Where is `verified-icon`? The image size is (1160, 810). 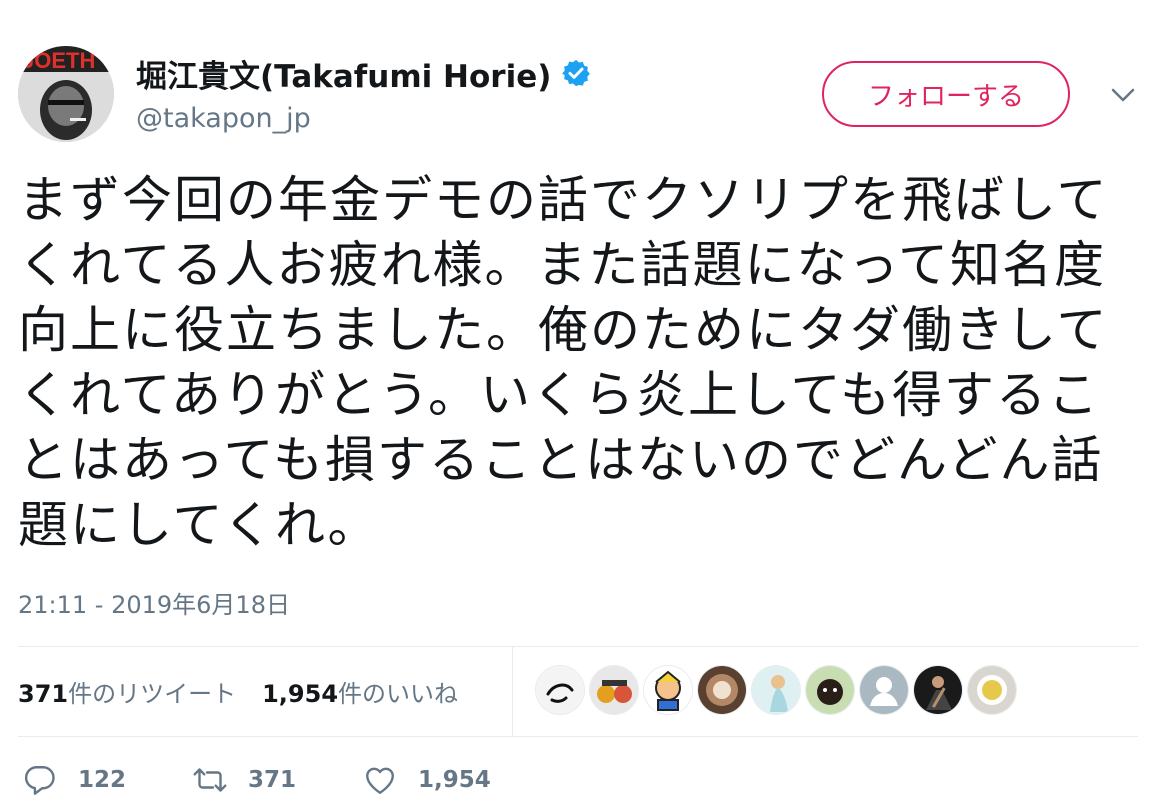 verified-icon is located at coordinates (576, 73).